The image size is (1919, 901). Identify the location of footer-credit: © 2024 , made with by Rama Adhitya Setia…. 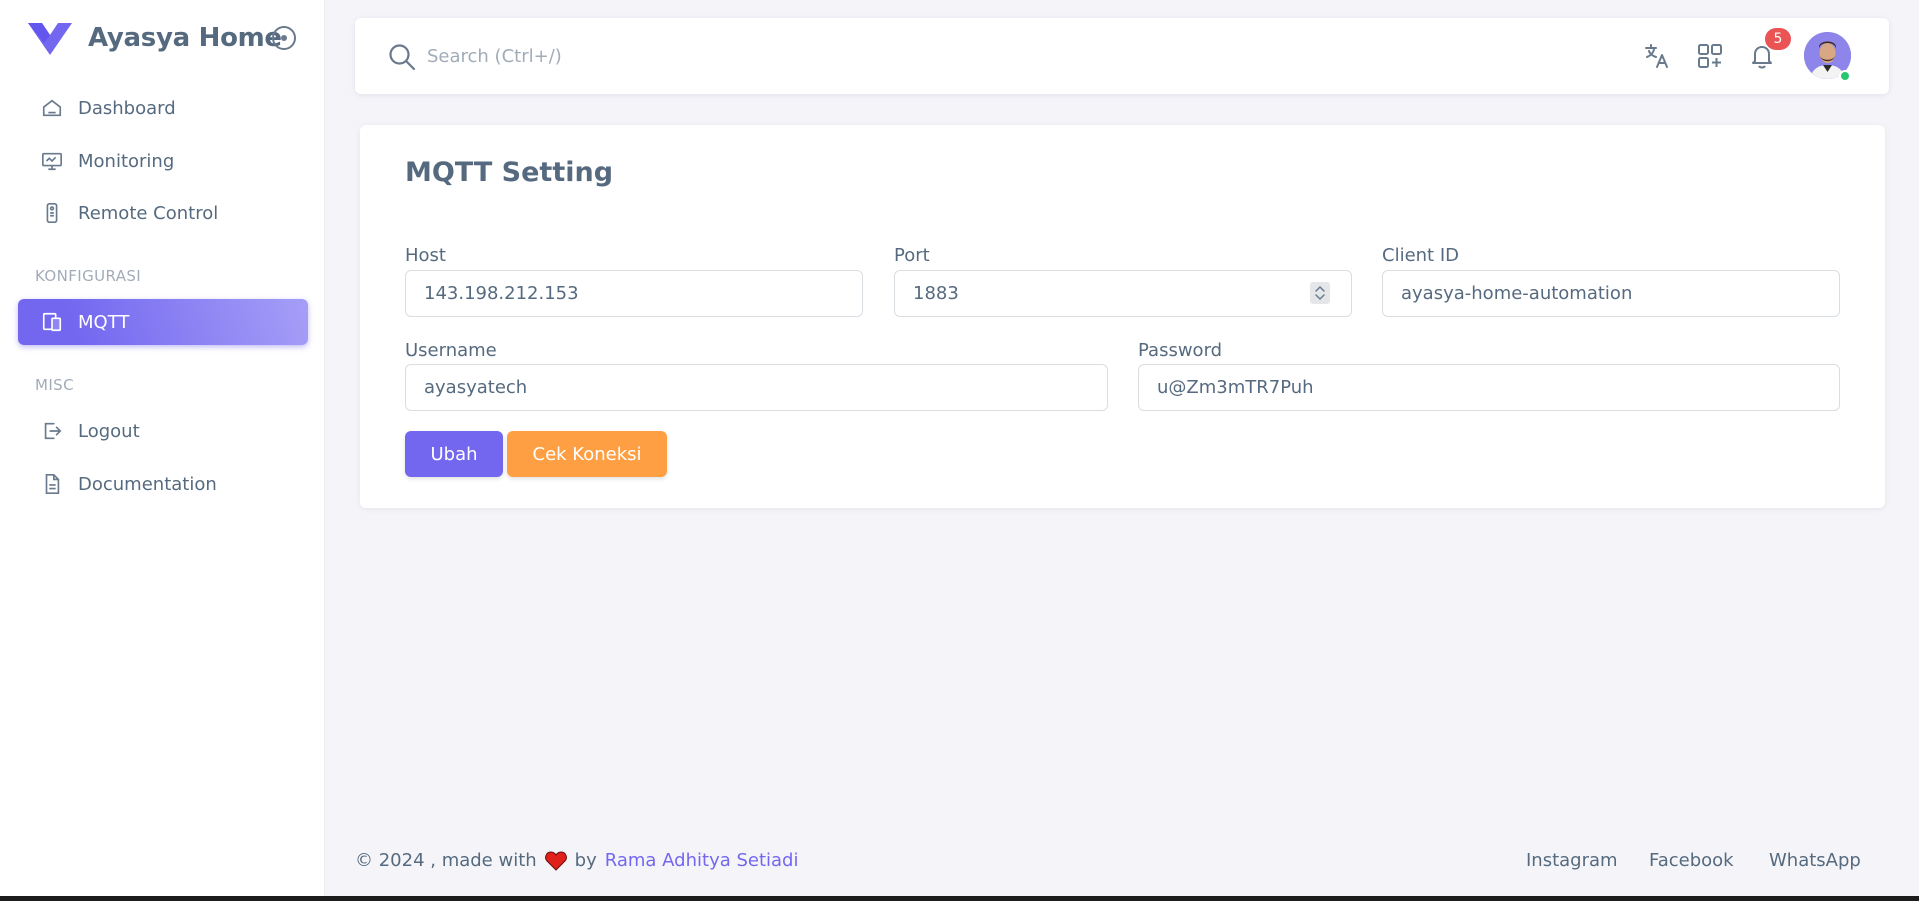
(577, 860).